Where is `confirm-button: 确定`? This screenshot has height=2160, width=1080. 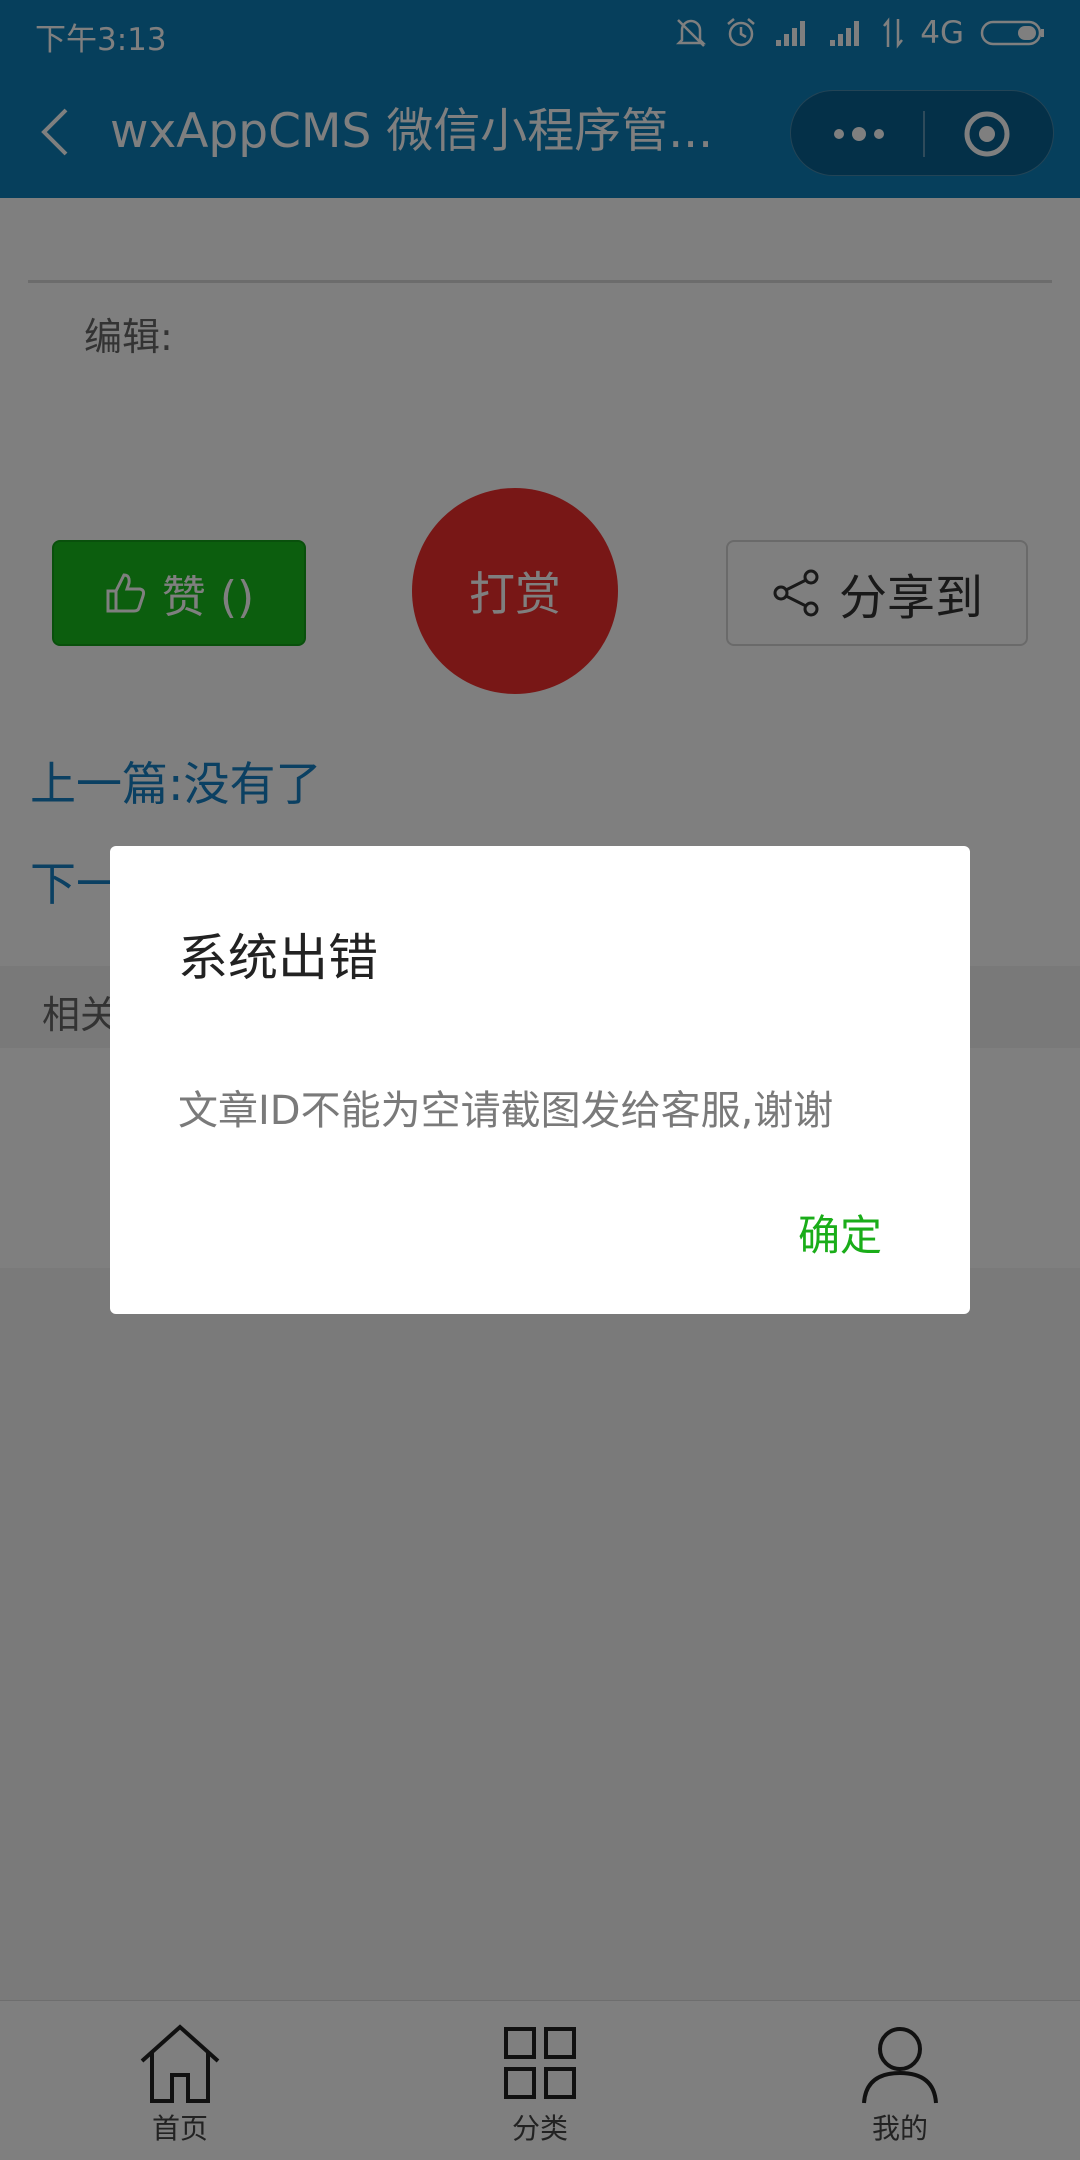
confirm-button: 确定 is located at coordinates (840, 1232).